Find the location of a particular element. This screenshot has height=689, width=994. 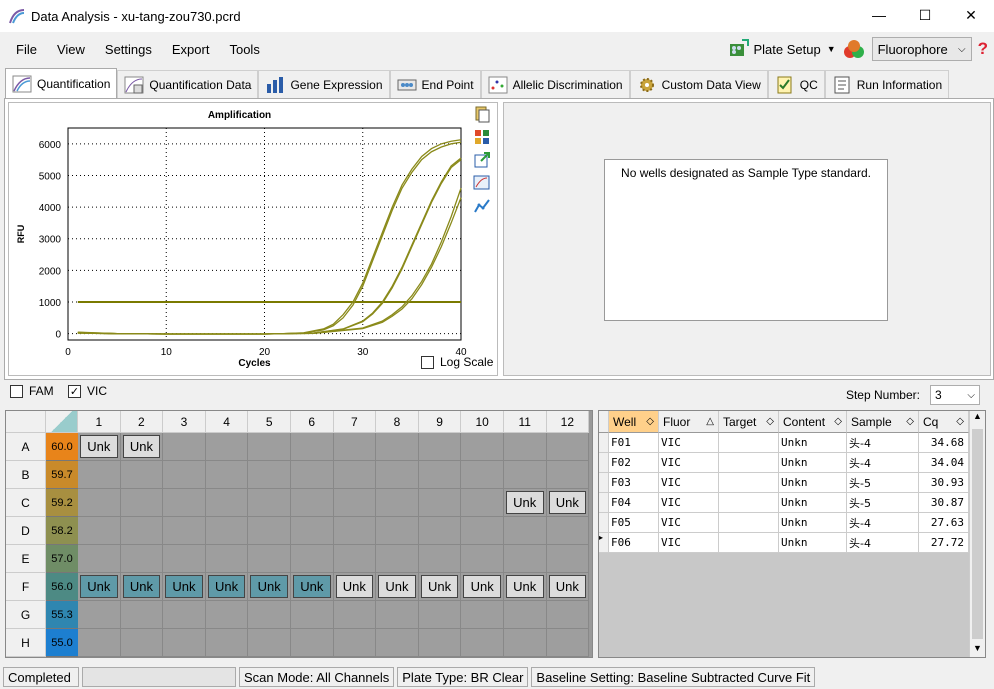

fluorophore-colors-icon is located at coordinates (854, 49).